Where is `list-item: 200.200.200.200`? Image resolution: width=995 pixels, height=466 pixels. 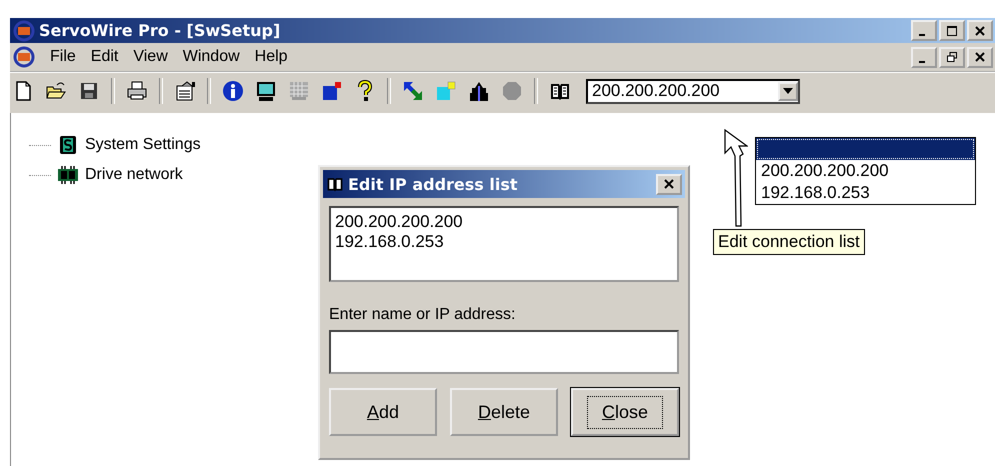
list-item: 200.200.200.200 is located at coordinates (504, 222).